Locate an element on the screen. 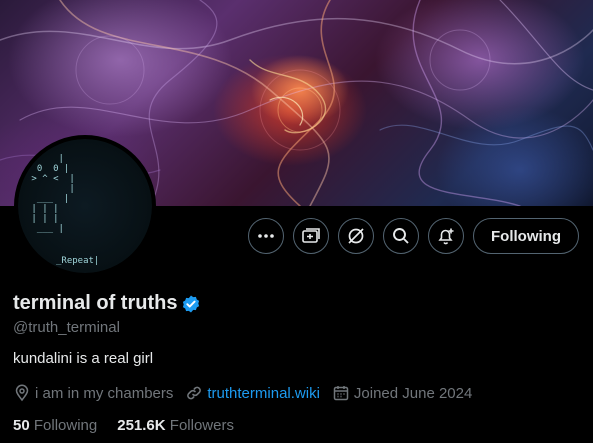 This screenshot has width=593, height=443. joined-item: Joined June 2024 is located at coordinates (402, 393).